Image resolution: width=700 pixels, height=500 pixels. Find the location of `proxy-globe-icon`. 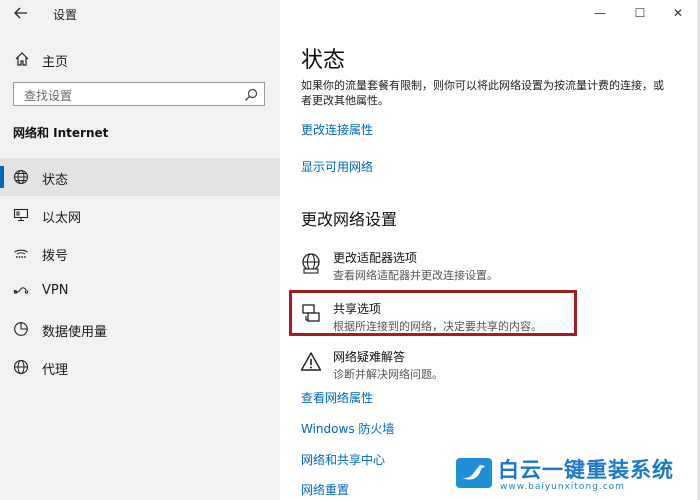

proxy-globe-icon is located at coordinates (21, 367).